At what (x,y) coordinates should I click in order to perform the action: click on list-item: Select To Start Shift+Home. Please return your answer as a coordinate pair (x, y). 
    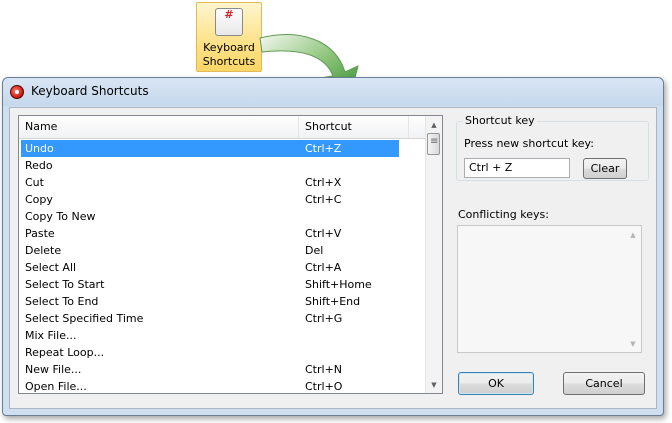
    Looking at the image, I should click on (222, 284).